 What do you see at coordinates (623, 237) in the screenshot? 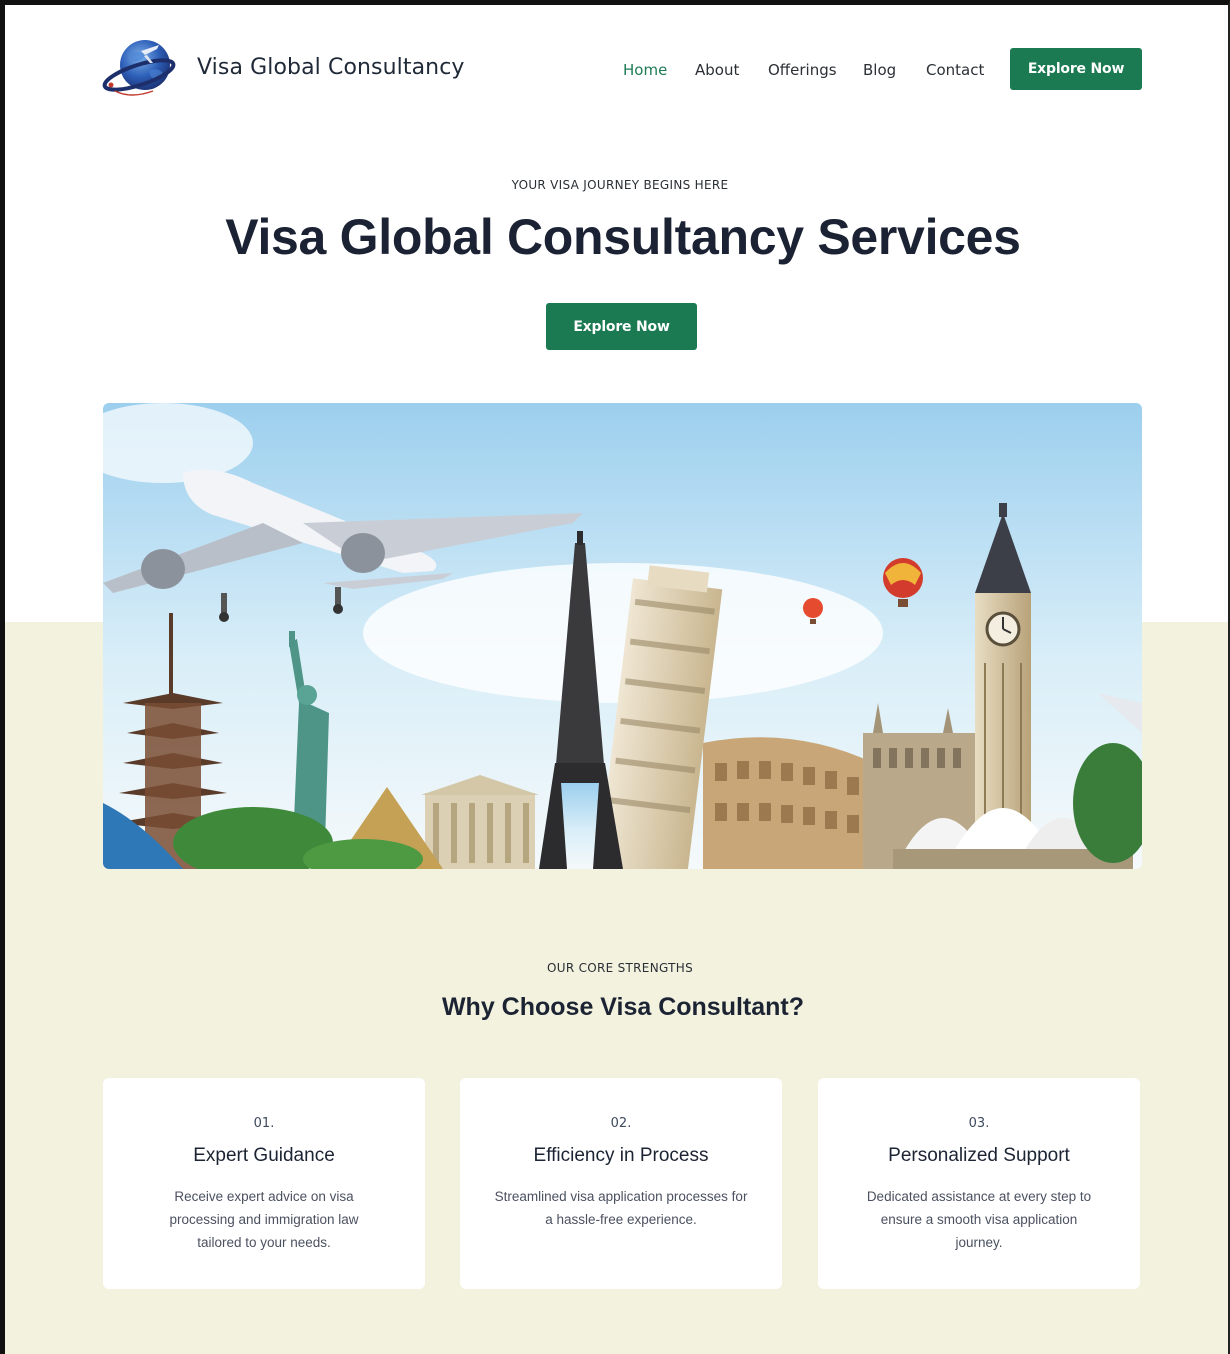
I see `hero-title: Visa Global Consultancy Services` at bounding box center [623, 237].